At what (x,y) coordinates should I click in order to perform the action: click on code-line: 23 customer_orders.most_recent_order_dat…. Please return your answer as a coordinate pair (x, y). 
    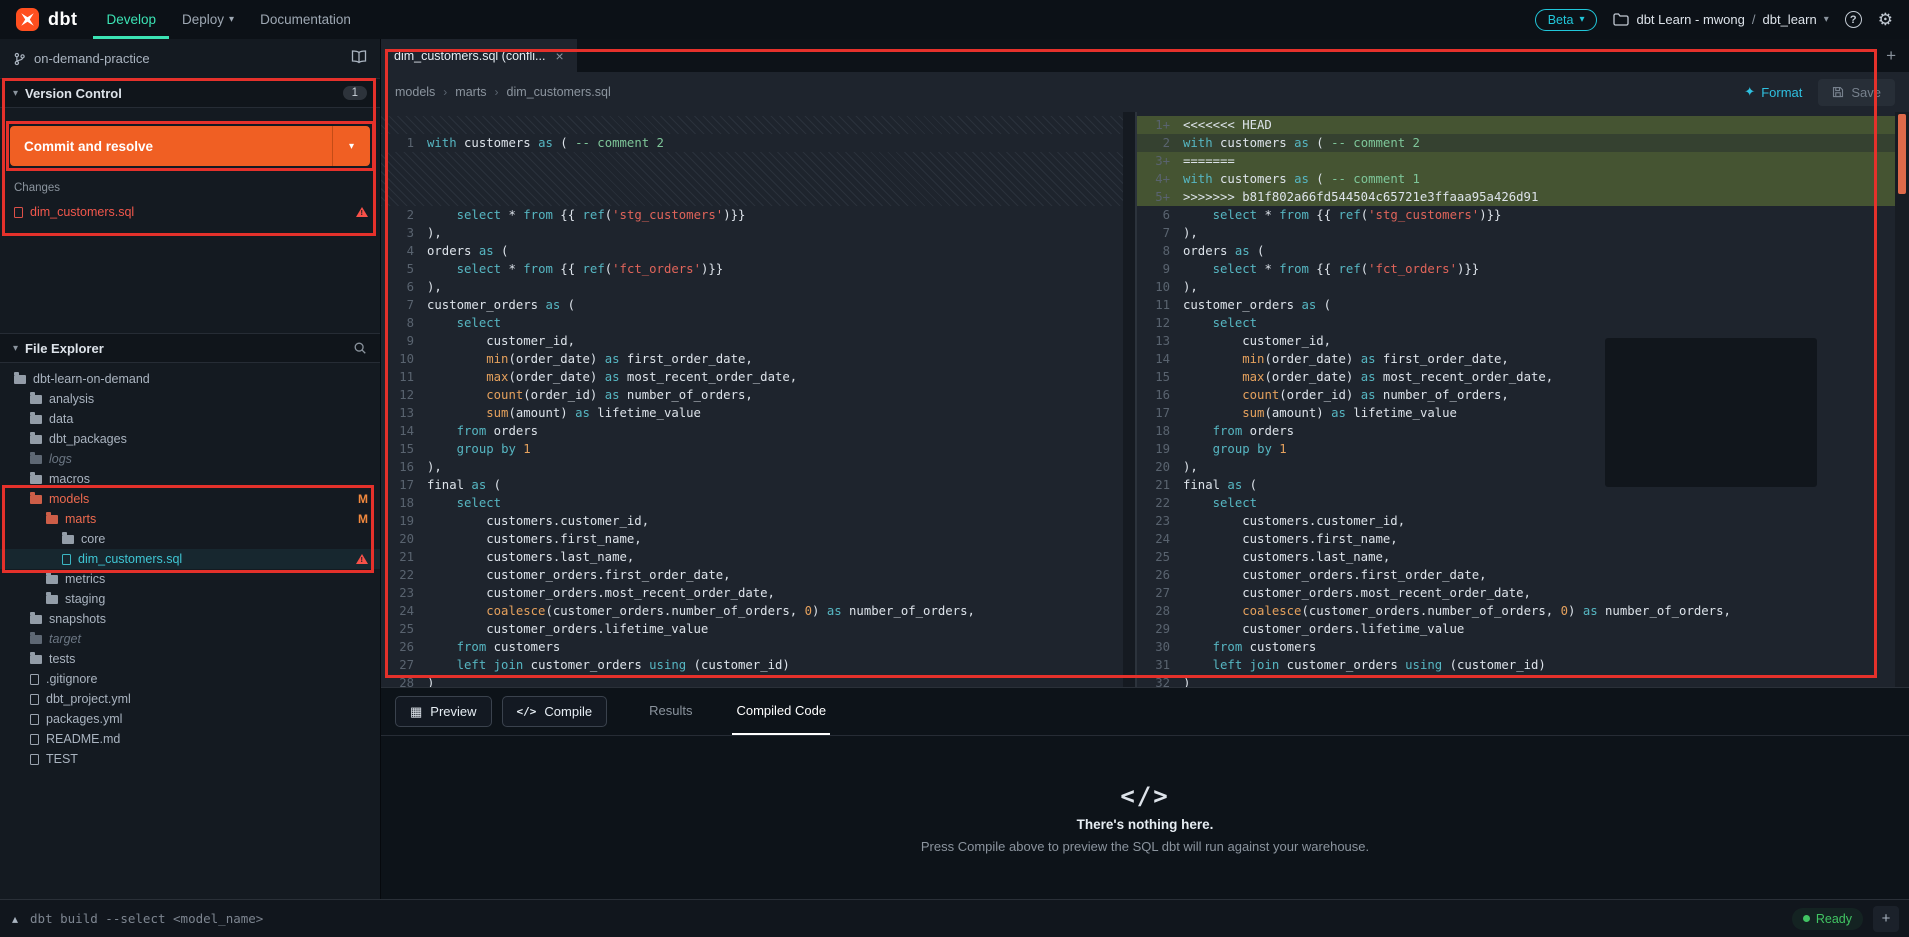
    Looking at the image, I should click on (752, 593).